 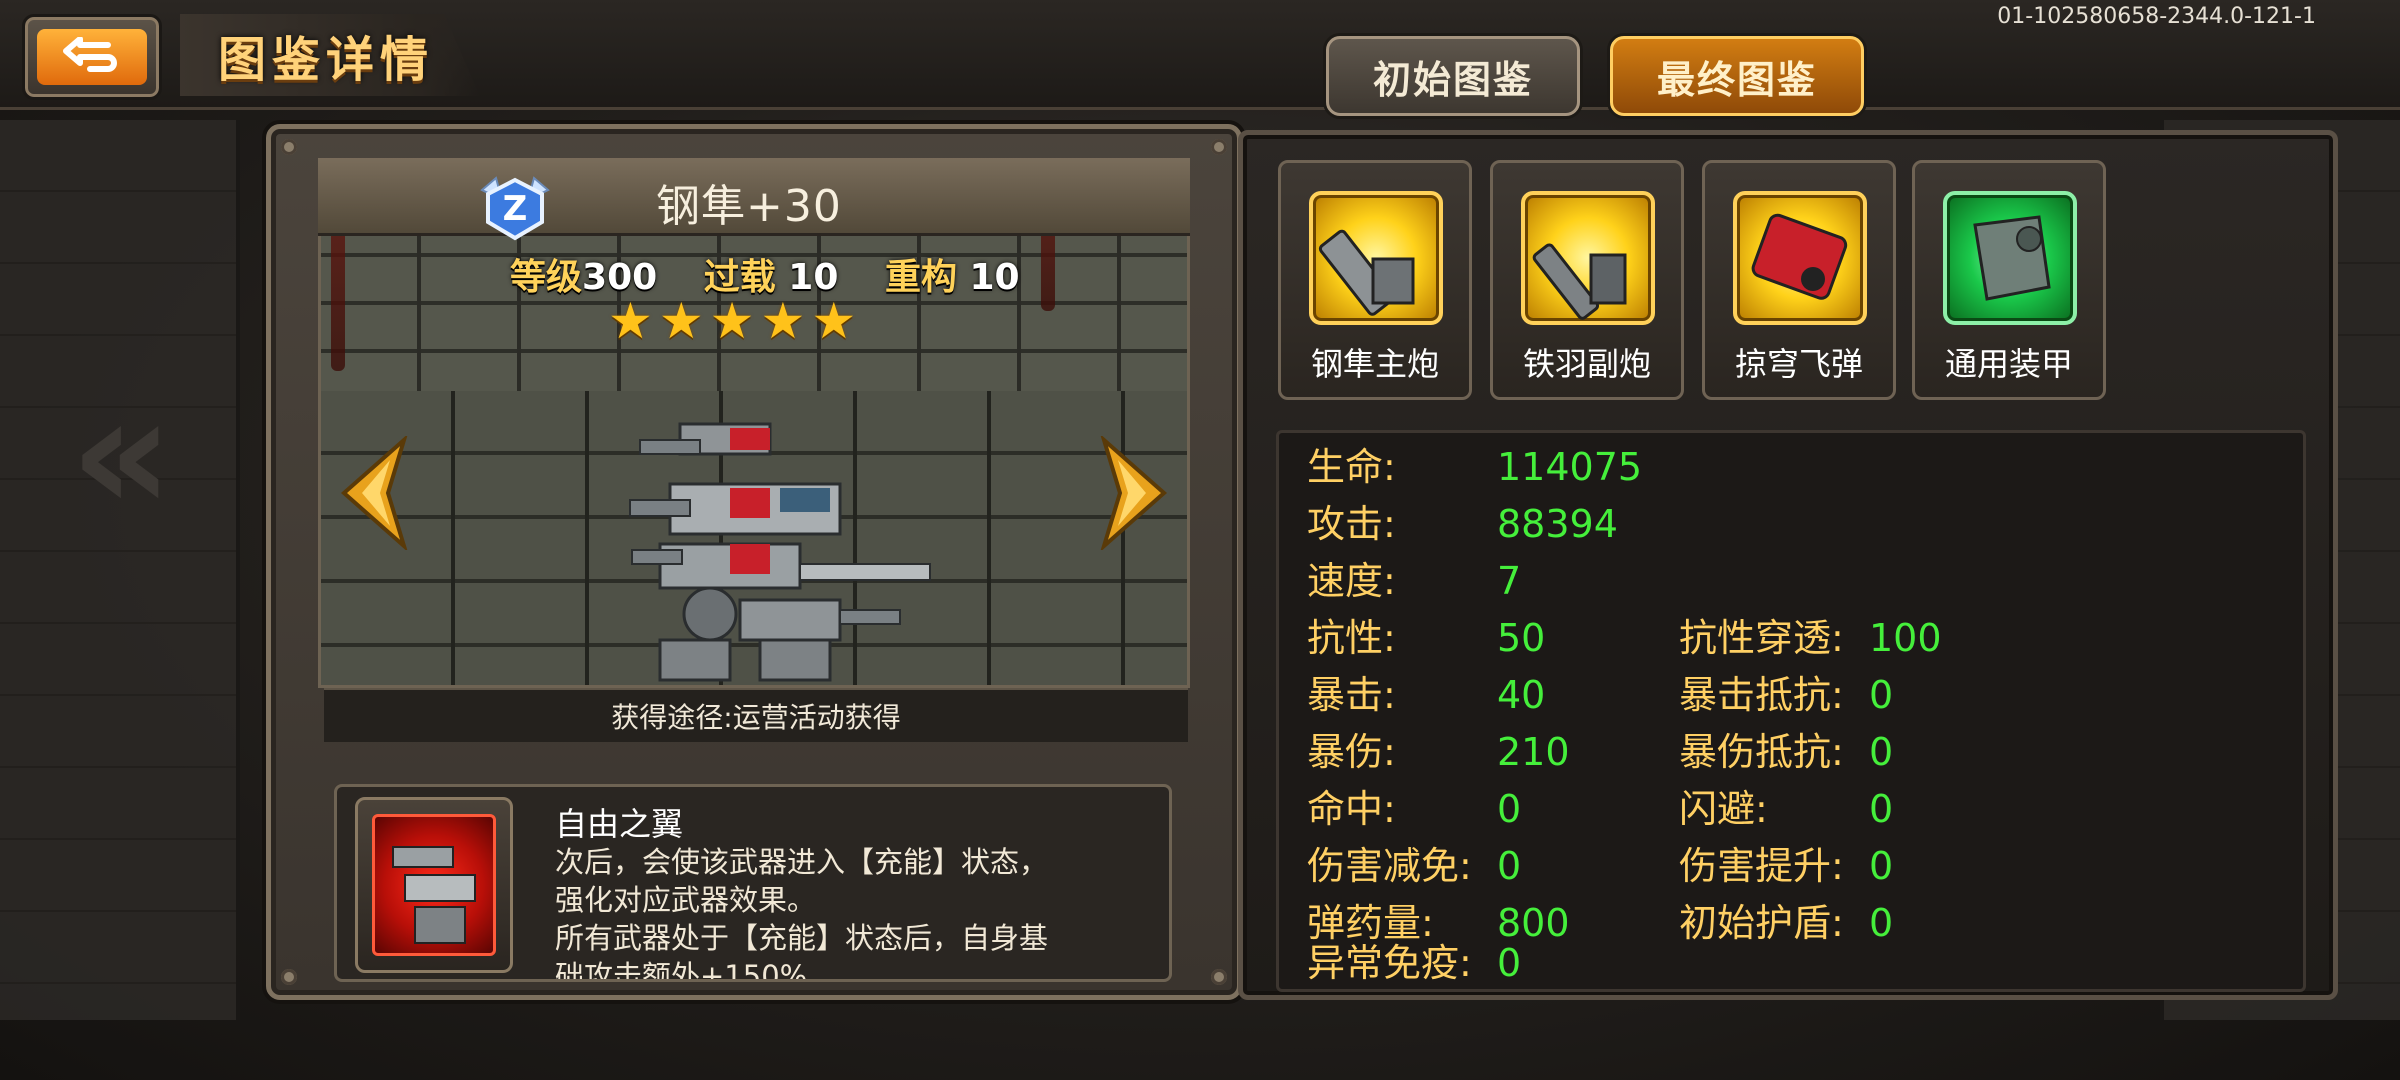 I want to click on stat-resistance: 抗性: 50, so click(x=1426, y=638).